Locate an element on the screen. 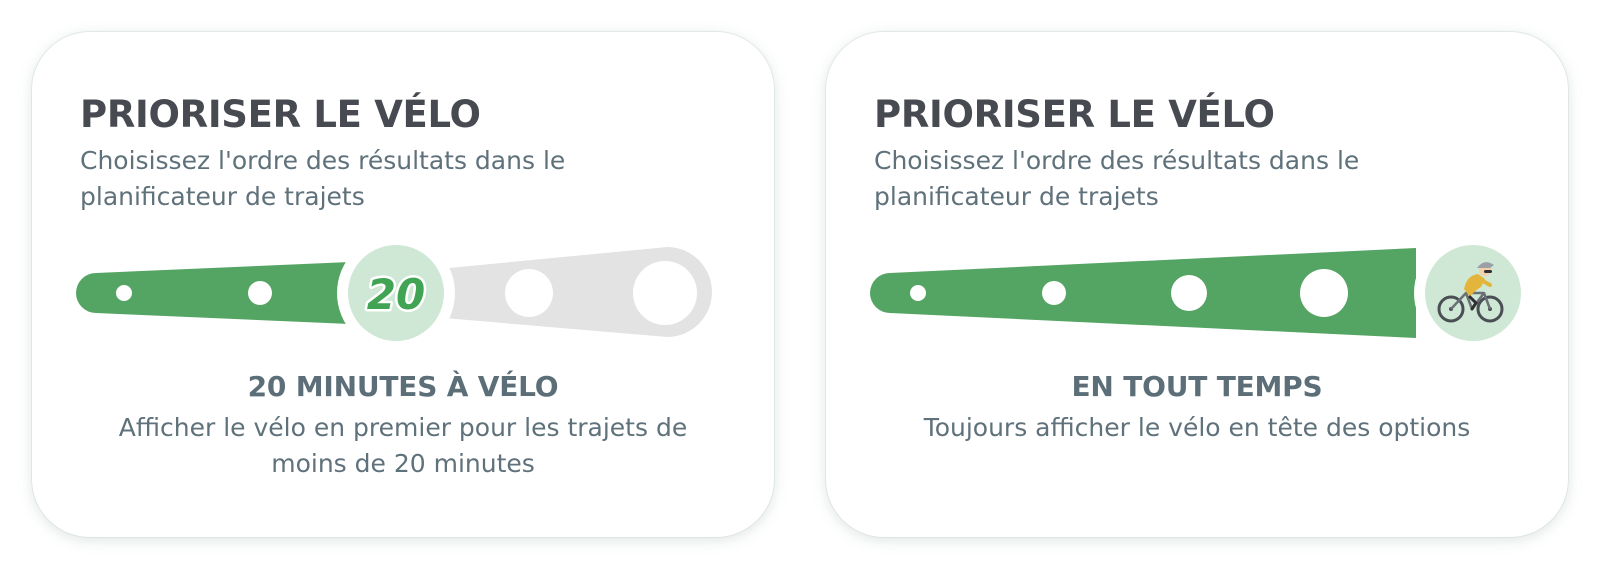  option-title: 20 MINUTES À VÉLO is located at coordinates (403, 386).